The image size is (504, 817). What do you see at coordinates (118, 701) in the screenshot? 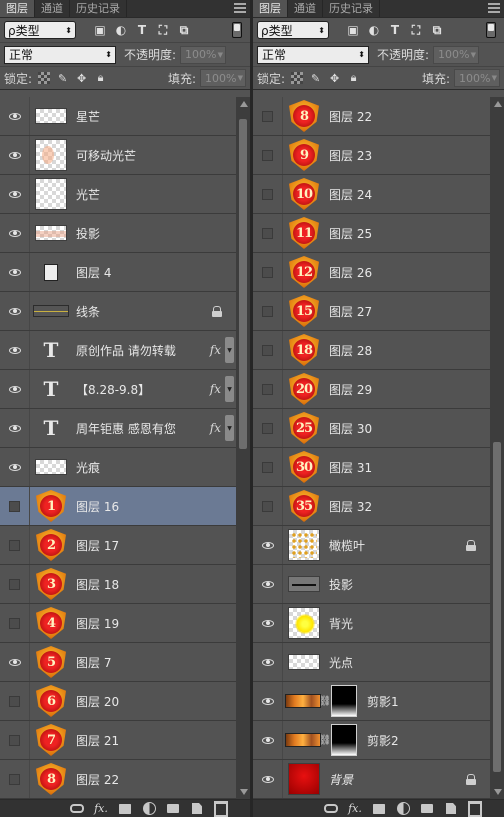
I see `layer-row: 6 图层 20` at bounding box center [118, 701].